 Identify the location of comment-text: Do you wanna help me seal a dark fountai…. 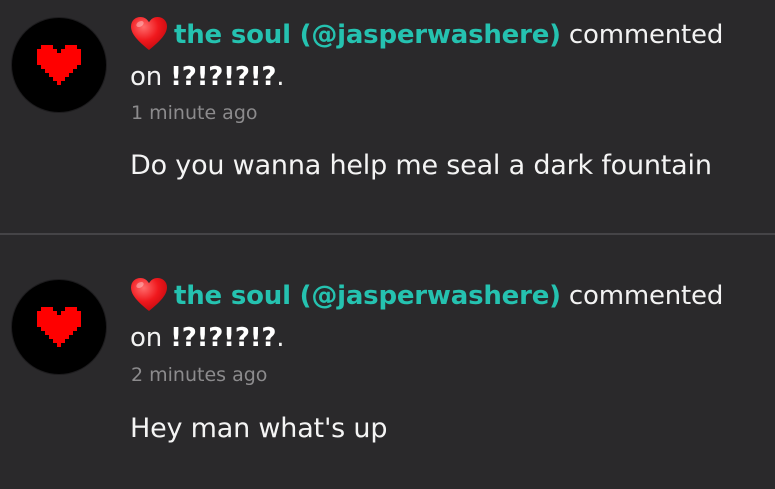
(421, 165).